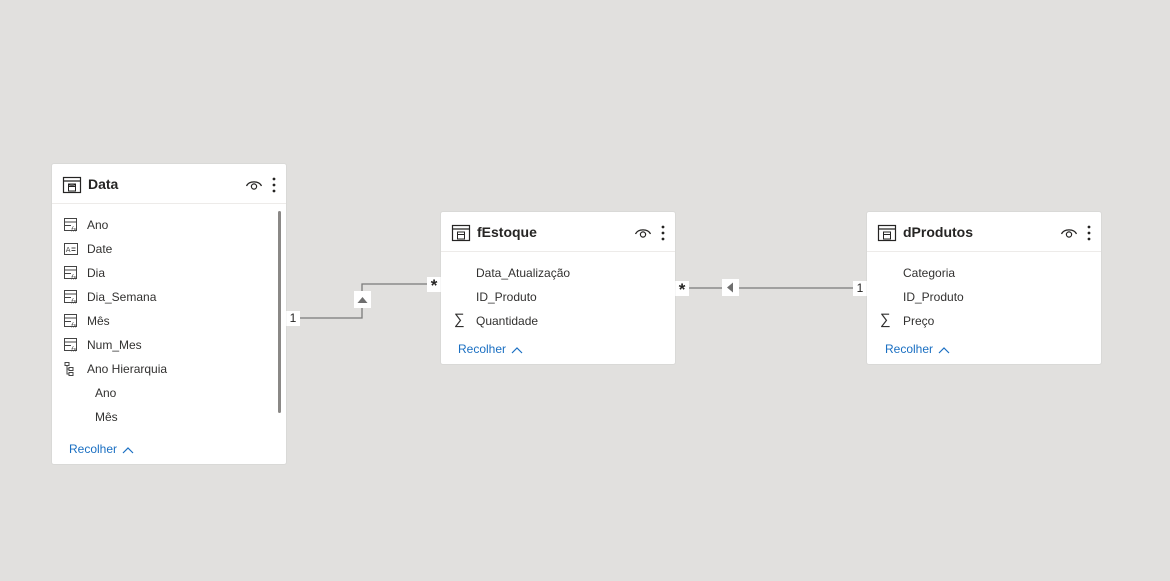 The width and height of the screenshot is (1170, 581). I want to click on hierarchy-level-item: Mês, so click(106, 417).